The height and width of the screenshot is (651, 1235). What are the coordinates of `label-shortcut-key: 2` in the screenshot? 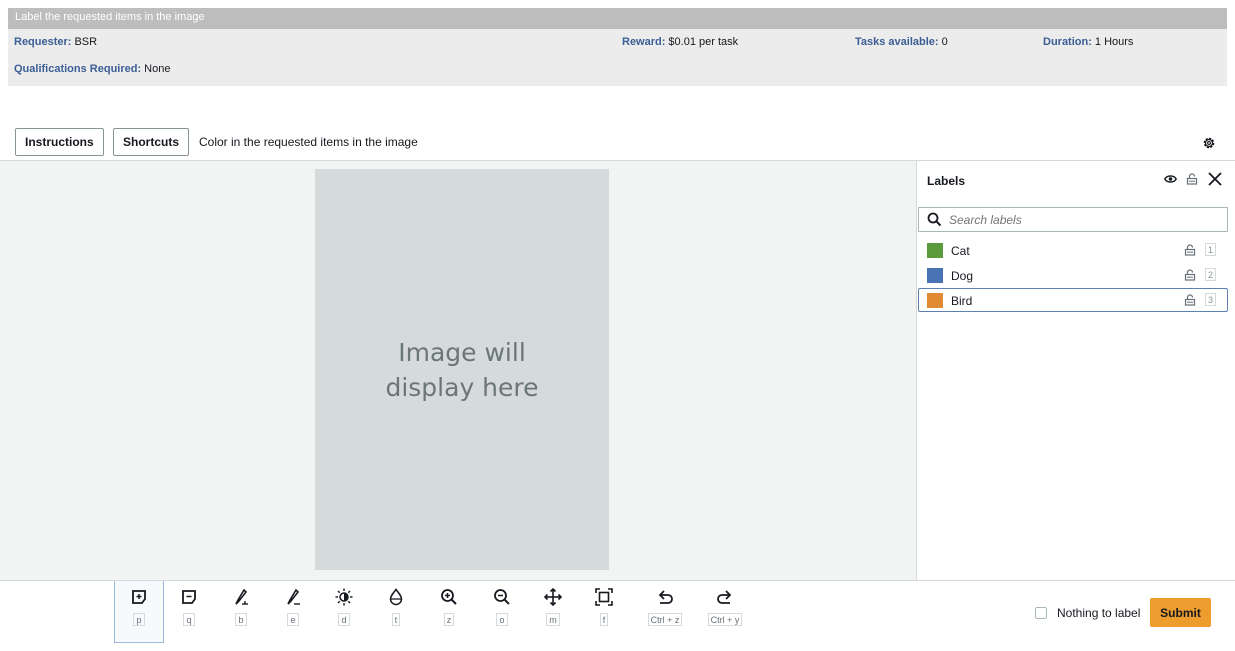 It's located at (1211, 274).